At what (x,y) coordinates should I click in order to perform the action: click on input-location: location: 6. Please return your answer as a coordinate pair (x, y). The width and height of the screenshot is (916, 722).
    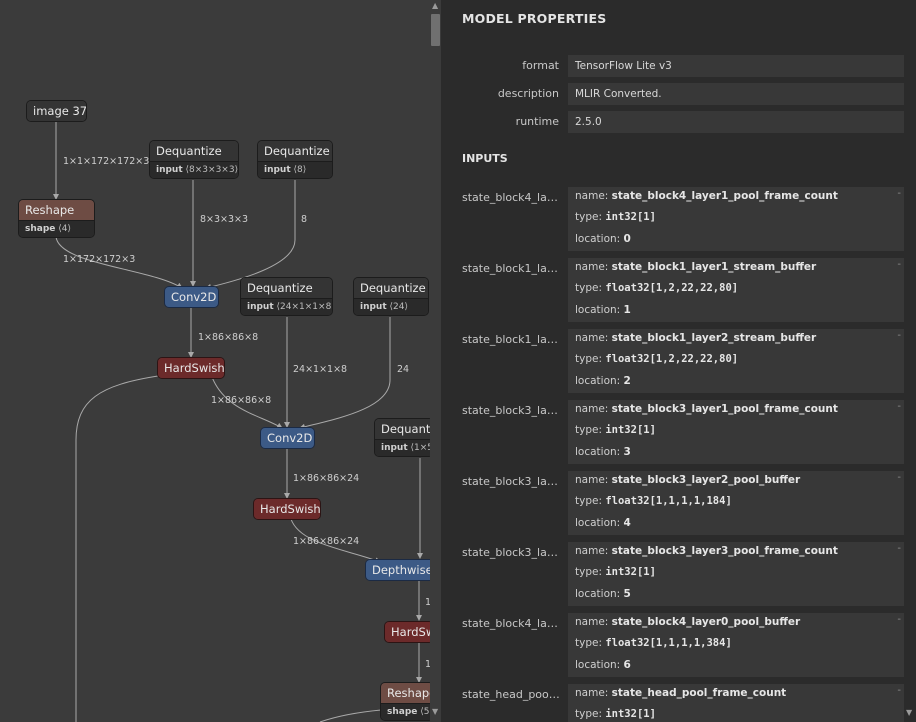
    Looking at the image, I should click on (603, 665).